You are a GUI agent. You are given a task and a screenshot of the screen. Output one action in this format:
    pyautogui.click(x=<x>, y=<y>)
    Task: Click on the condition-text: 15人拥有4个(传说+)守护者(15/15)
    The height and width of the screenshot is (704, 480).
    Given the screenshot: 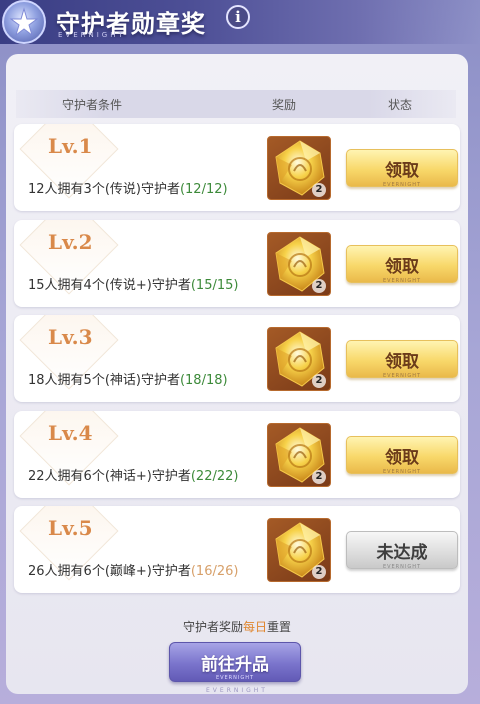 What is the action you would take?
    pyautogui.click(x=133, y=283)
    